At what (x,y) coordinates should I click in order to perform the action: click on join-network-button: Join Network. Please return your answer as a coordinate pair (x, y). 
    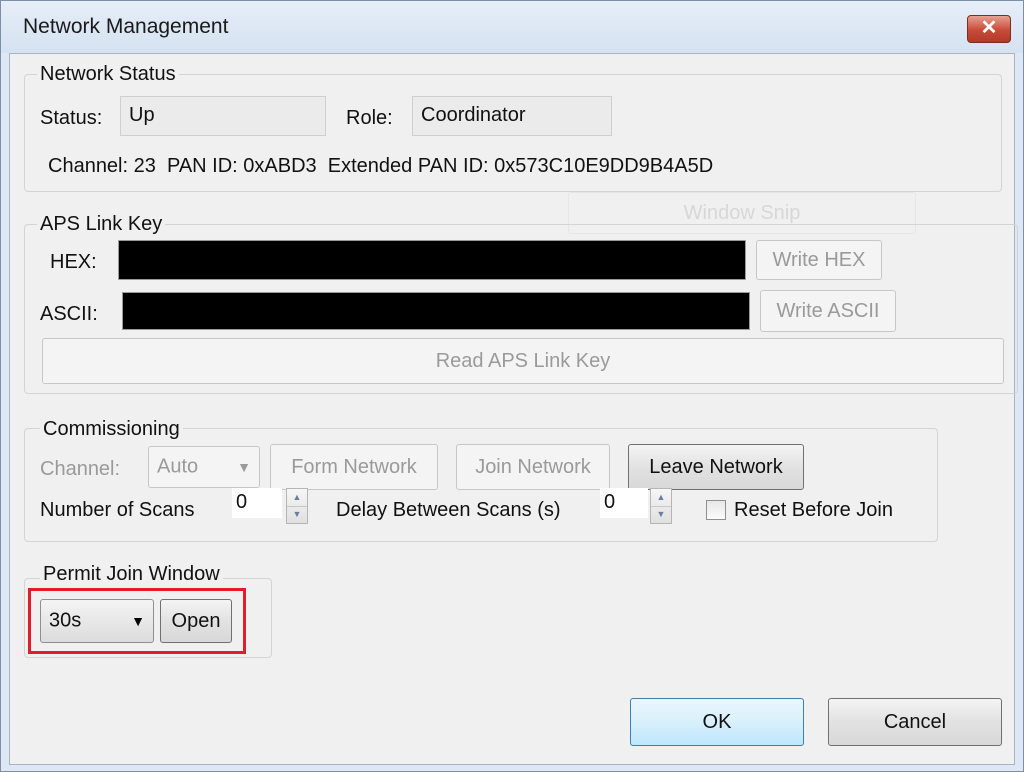
    Looking at the image, I should click on (533, 467).